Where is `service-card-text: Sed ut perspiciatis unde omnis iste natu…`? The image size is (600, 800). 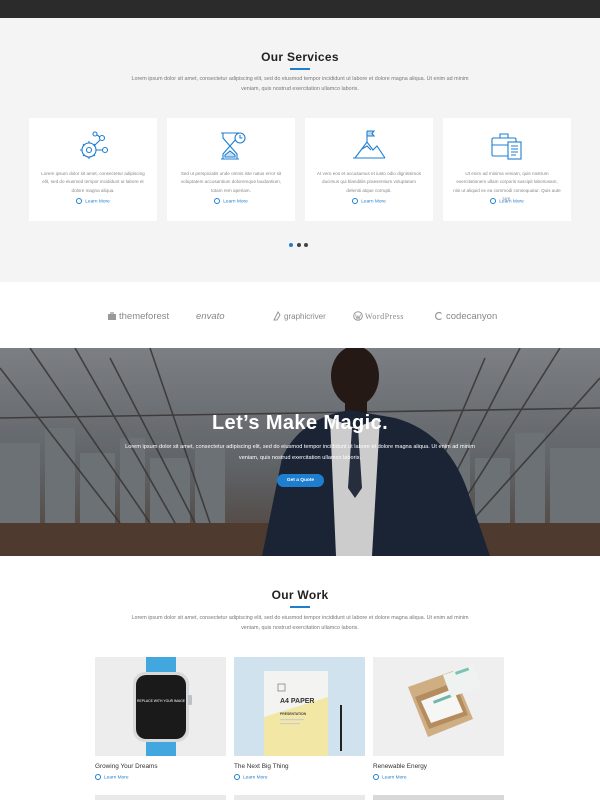 service-card-text: Sed ut perspiciatis unde omnis iste natu… is located at coordinates (231, 182).